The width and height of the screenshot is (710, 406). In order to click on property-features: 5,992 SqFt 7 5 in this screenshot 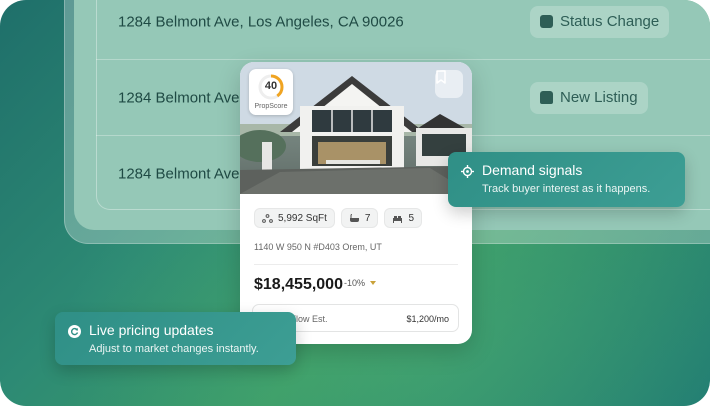, I will do `click(338, 218)`.